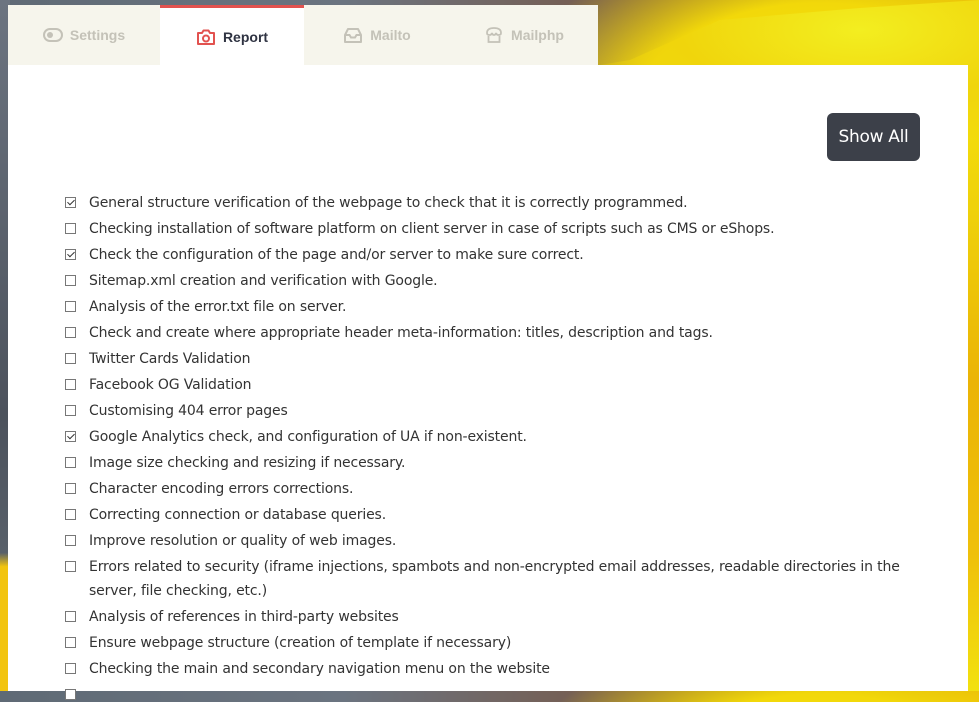  Describe the element at coordinates (494, 35) in the screenshot. I see `store-icon` at that location.